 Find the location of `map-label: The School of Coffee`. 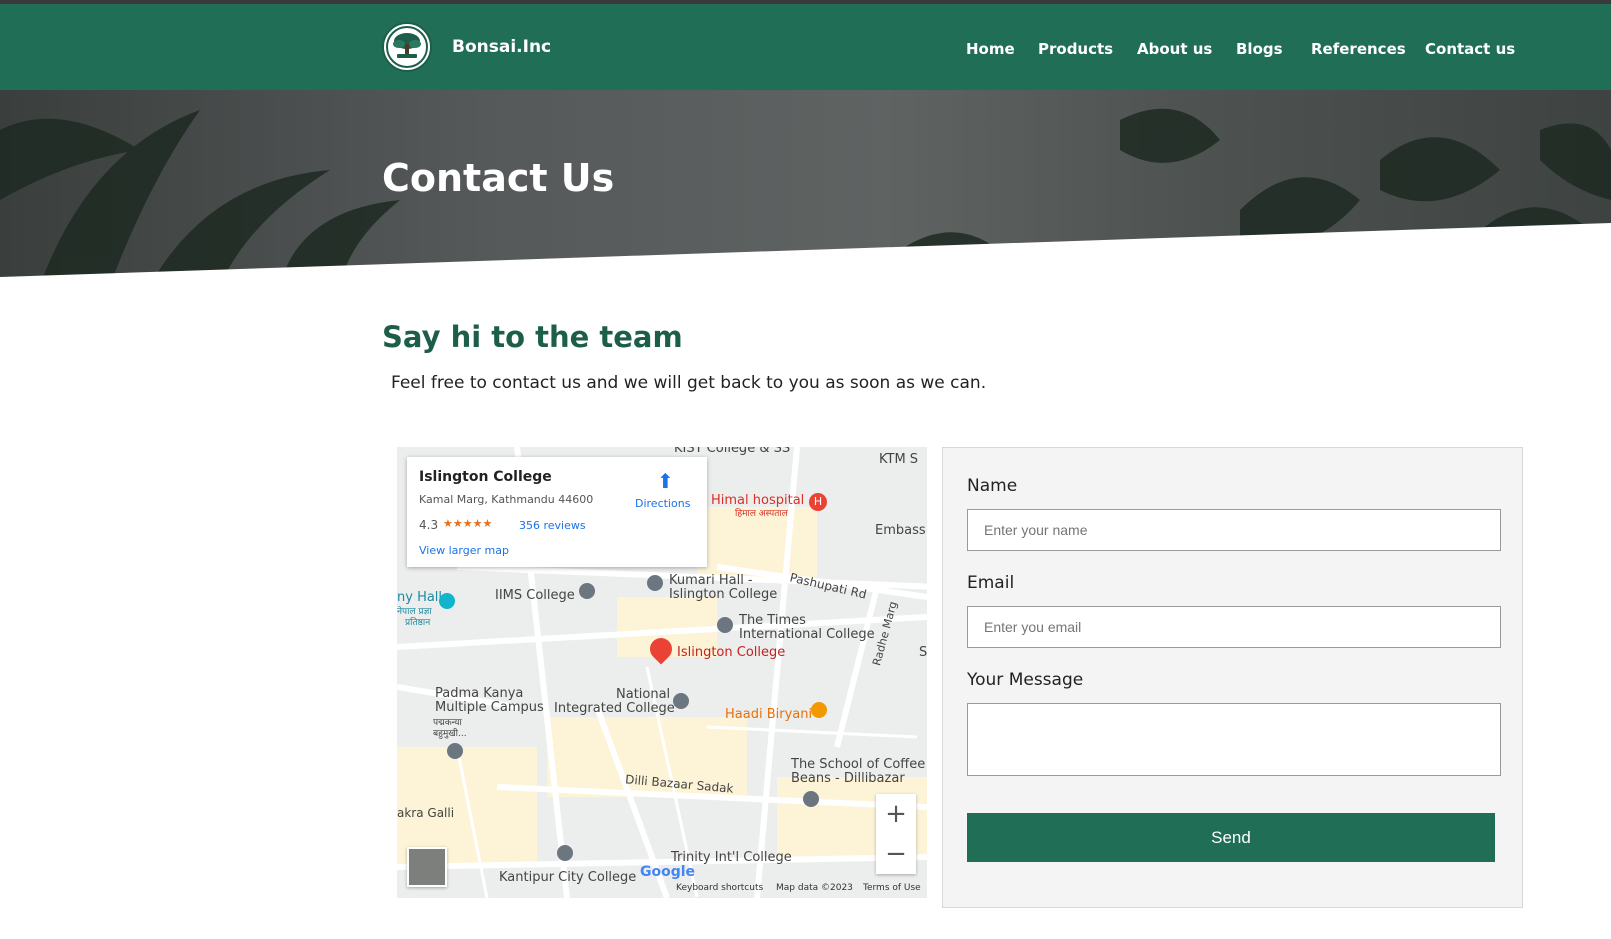

map-label: The School of Coffee is located at coordinates (858, 764).